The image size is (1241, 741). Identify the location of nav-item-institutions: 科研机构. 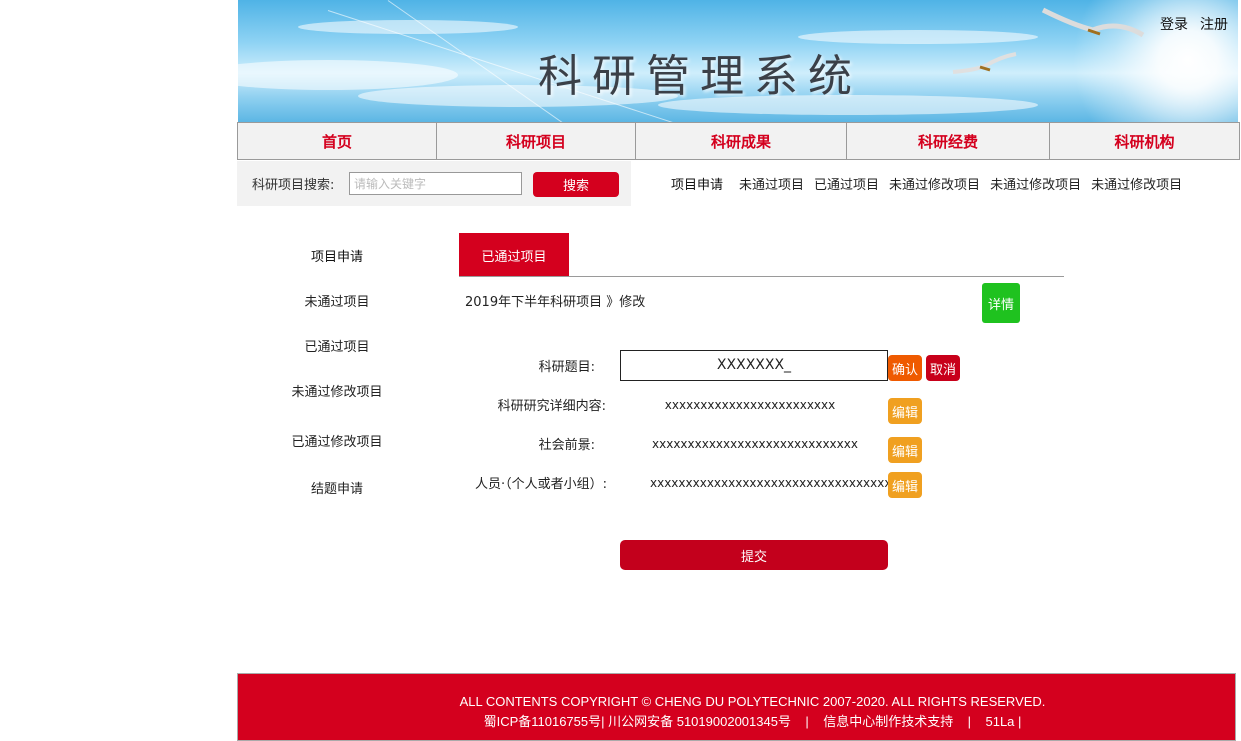
(1144, 141).